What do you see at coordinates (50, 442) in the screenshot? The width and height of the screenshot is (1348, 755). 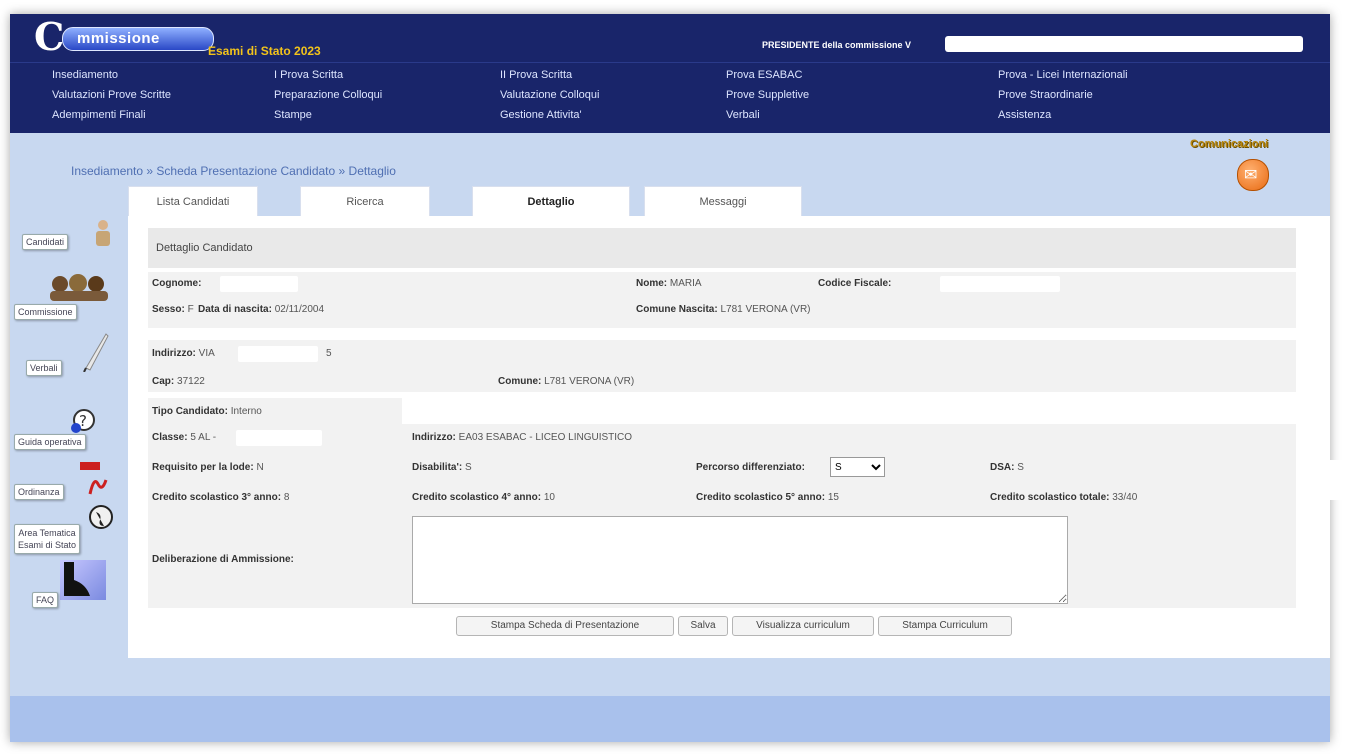 I see `sidebar-guida-operativa: Guida operativa` at bounding box center [50, 442].